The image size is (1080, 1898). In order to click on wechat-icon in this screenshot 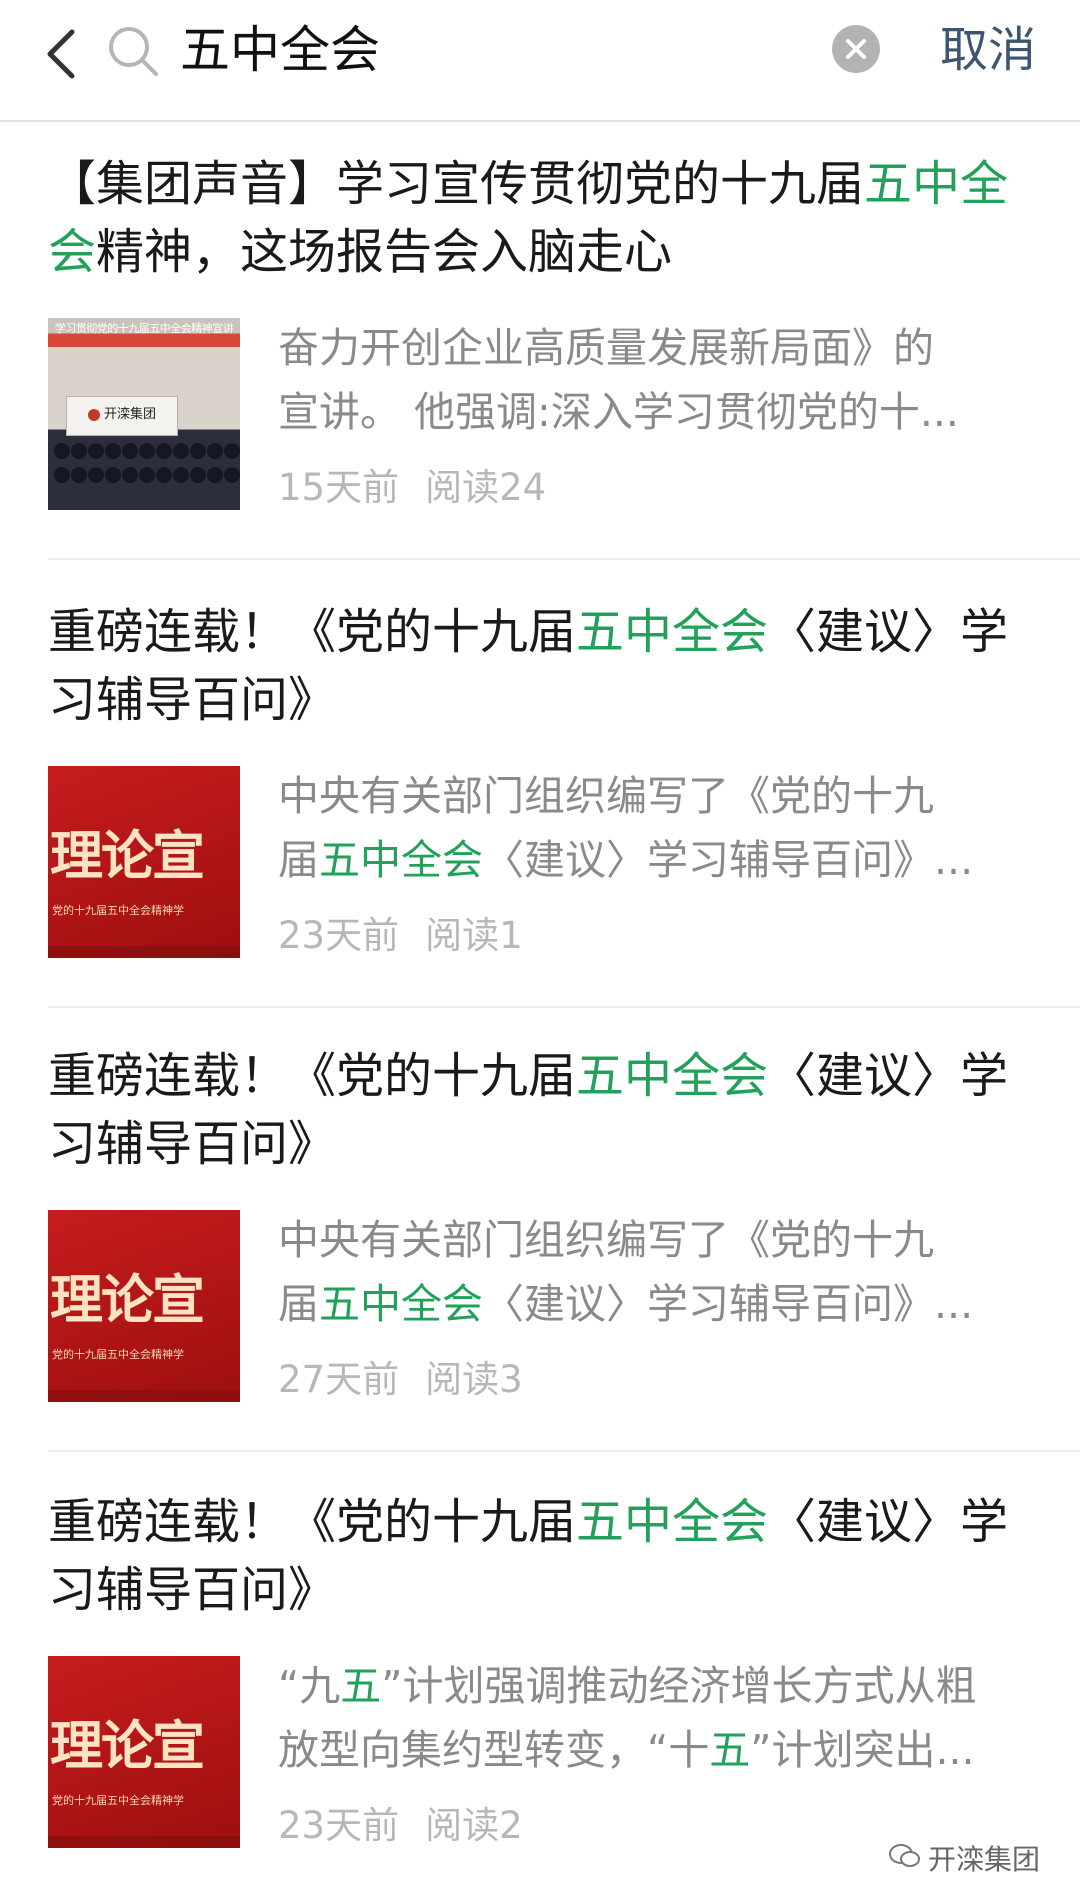, I will do `click(905, 1861)`.